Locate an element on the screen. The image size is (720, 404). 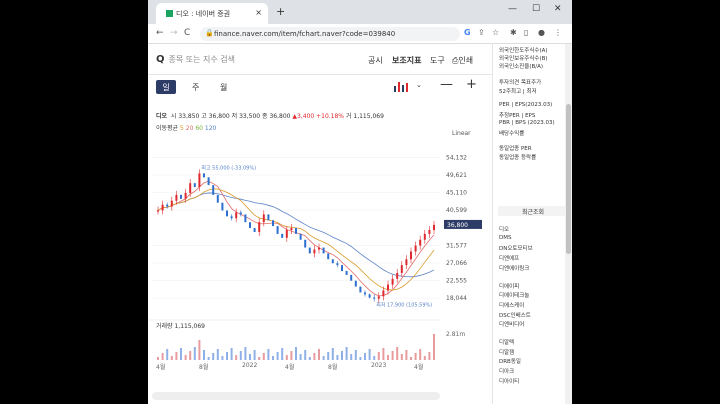
page-scrollbar-thumb is located at coordinates (568, 179).